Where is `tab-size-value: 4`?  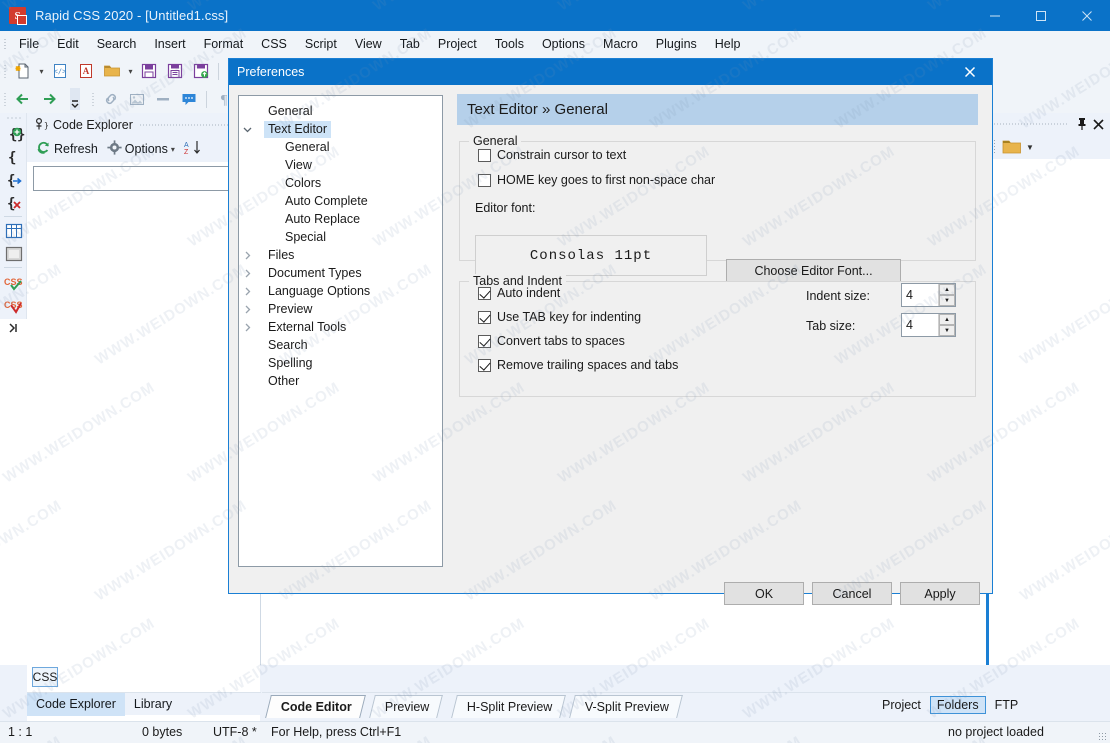 tab-size-value: 4 is located at coordinates (920, 325).